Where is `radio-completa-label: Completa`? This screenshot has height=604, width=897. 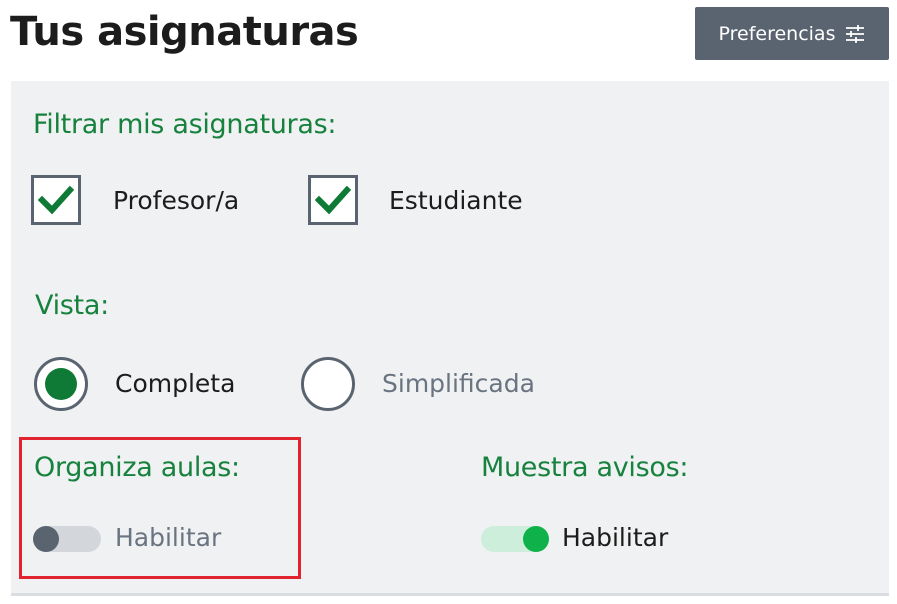 radio-completa-label: Completa is located at coordinates (175, 383).